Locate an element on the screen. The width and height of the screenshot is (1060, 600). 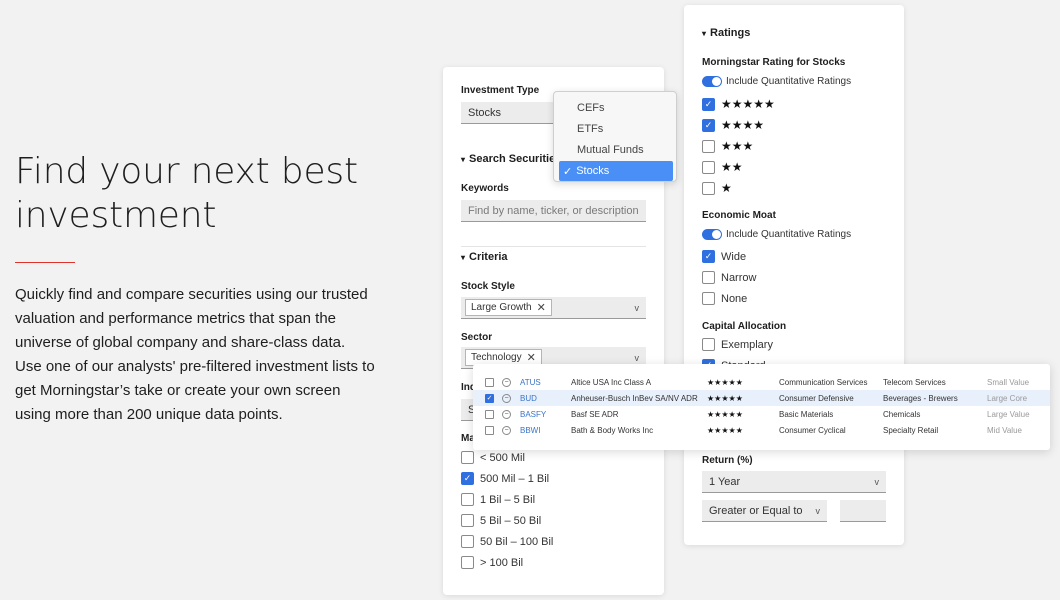
market-cap-option-label: > 100 Bil is located at coordinates (502, 562).